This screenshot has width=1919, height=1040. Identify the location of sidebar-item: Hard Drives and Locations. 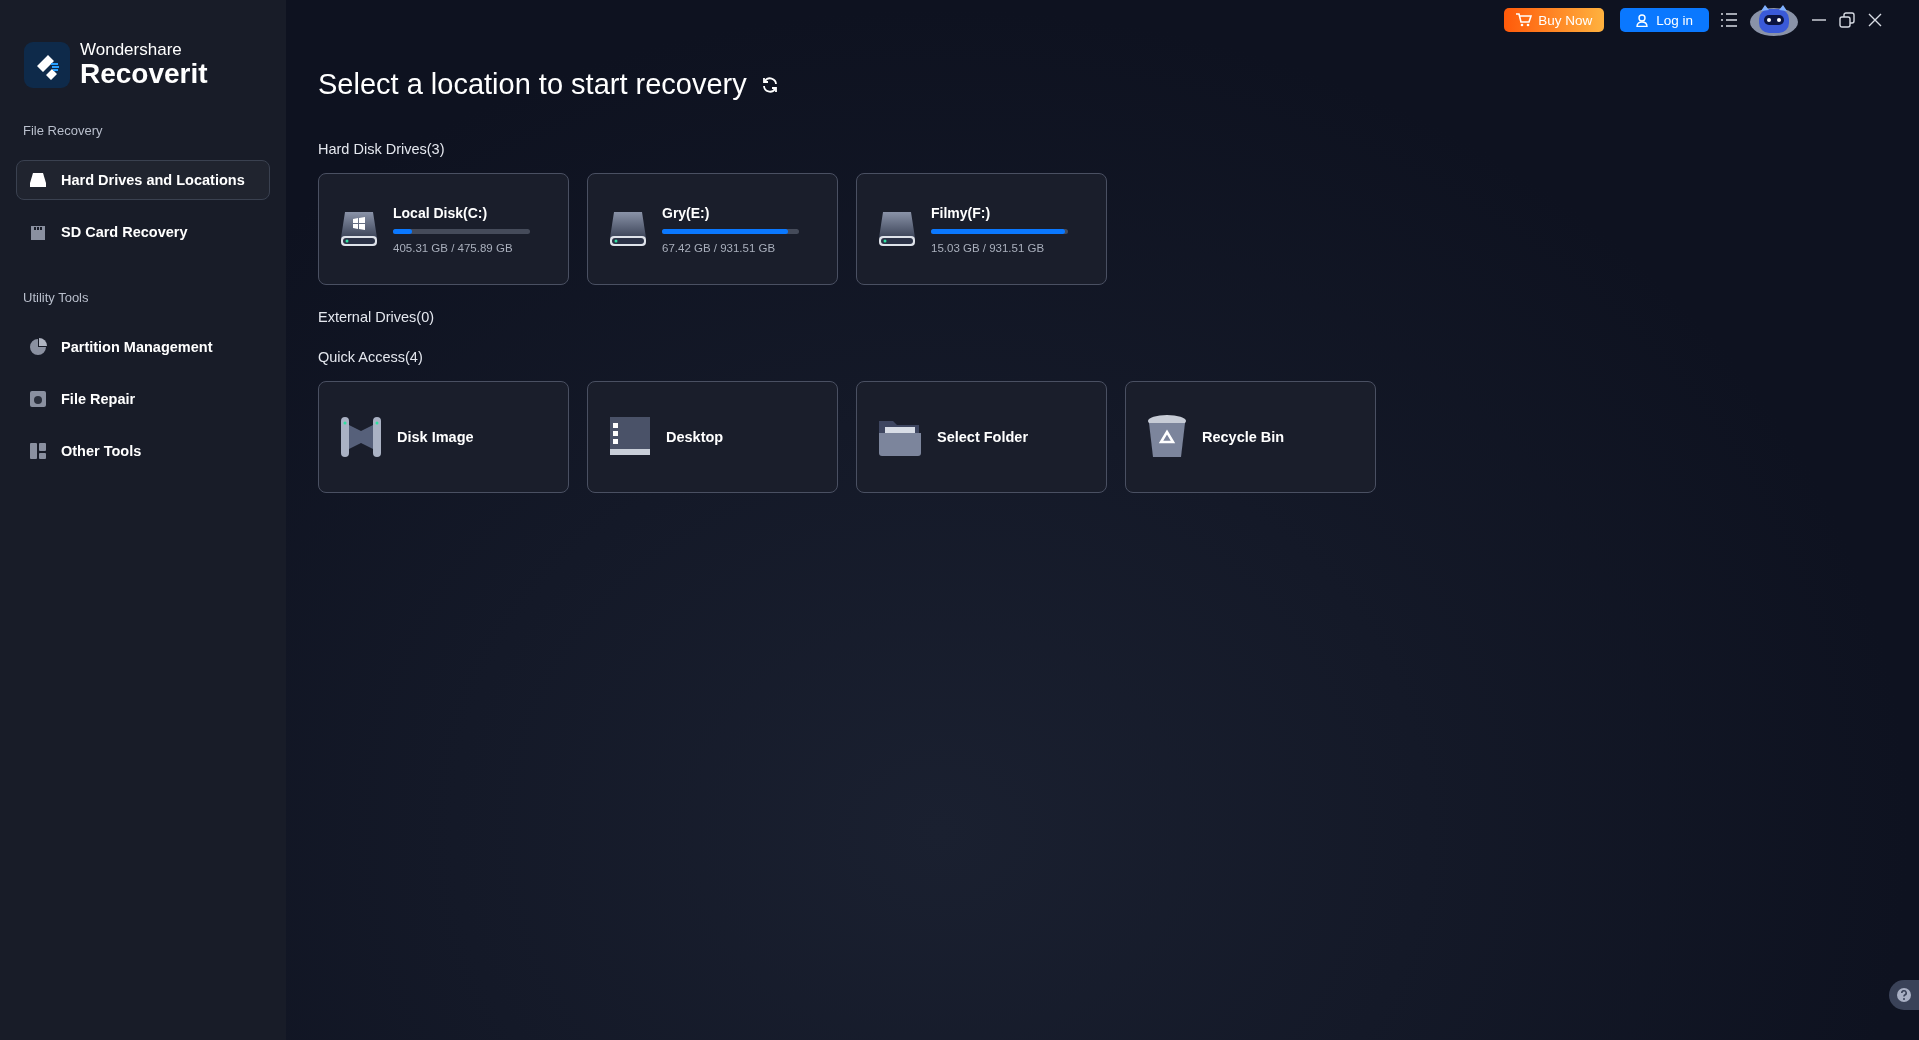
(143, 180).